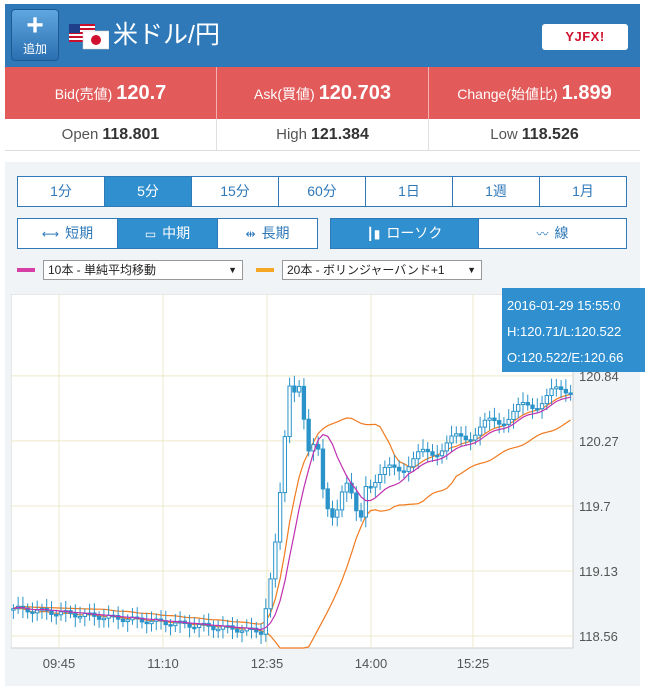  Describe the element at coordinates (111, 134) in the screenshot. I see `open-stat: Open 118.801` at that location.